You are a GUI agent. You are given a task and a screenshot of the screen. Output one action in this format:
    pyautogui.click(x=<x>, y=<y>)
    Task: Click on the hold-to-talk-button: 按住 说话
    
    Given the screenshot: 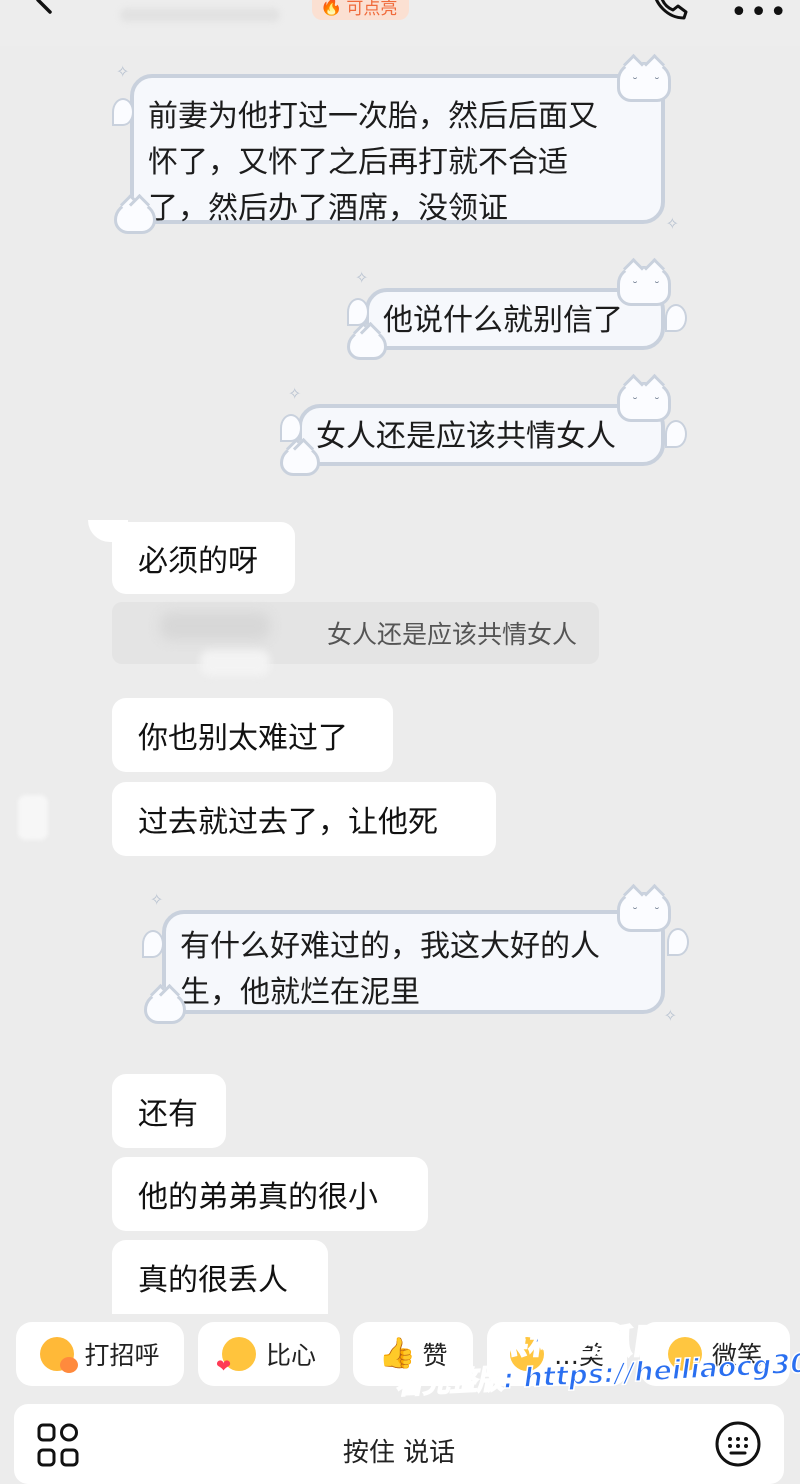 What is the action you would take?
    pyautogui.click(x=399, y=1450)
    